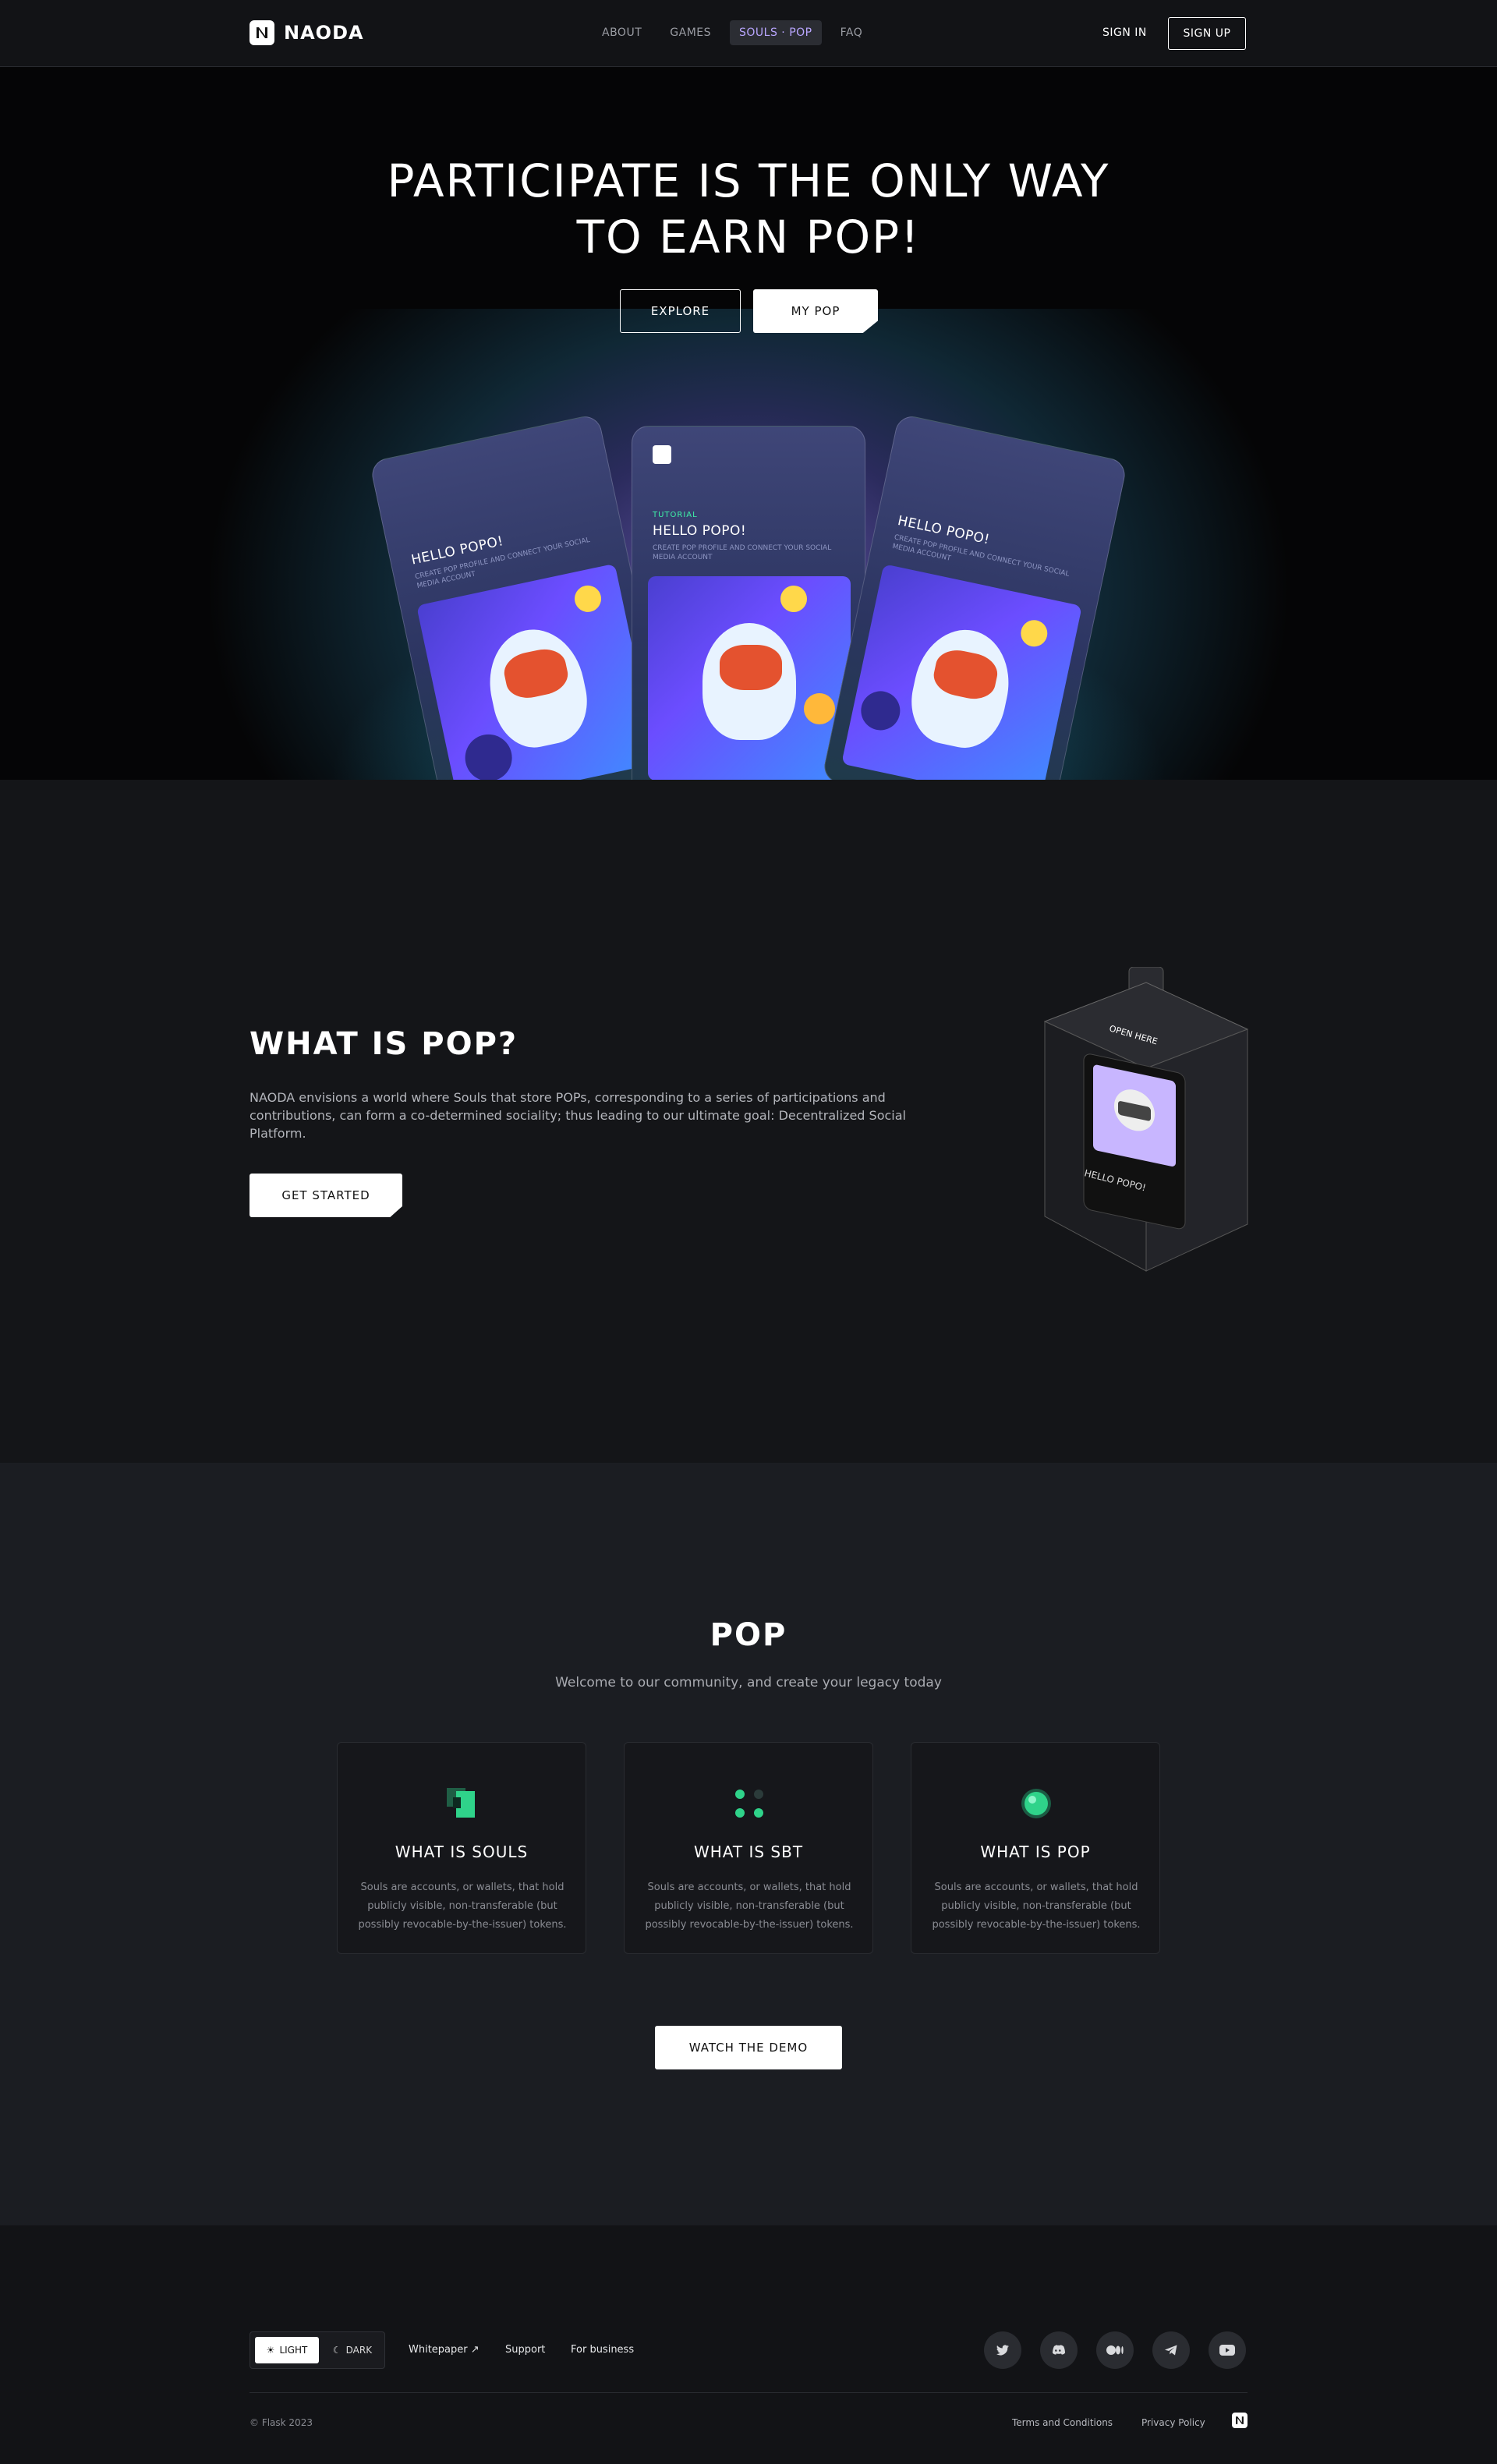  Describe the element at coordinates (1115, 2350) in the screenshot. I see `medium-icon` at that location.